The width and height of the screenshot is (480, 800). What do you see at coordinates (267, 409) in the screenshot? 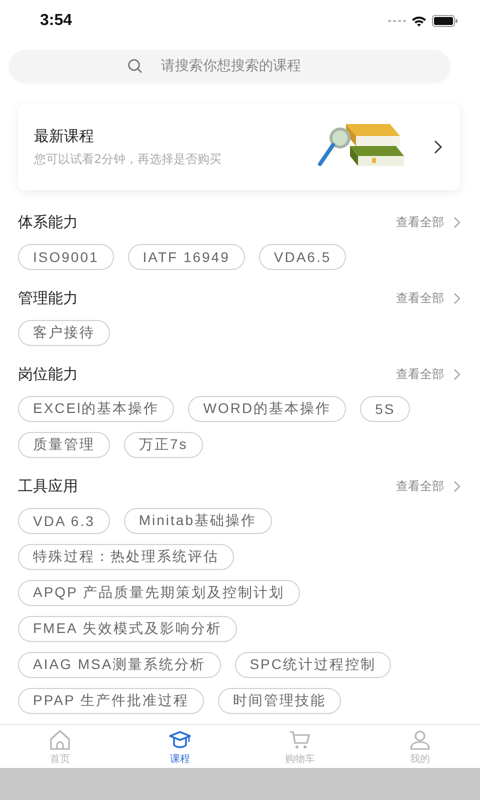
I see `course-tag: WORD的基本操作` at bounding box center [267, 409].